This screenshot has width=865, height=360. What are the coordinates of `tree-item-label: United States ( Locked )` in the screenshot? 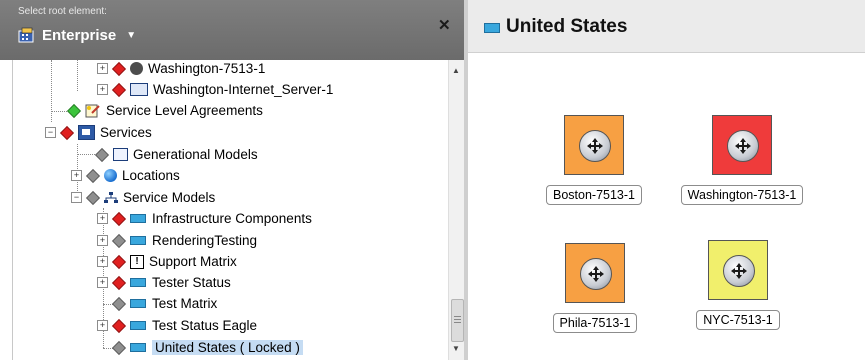 It's located at (227, 347).